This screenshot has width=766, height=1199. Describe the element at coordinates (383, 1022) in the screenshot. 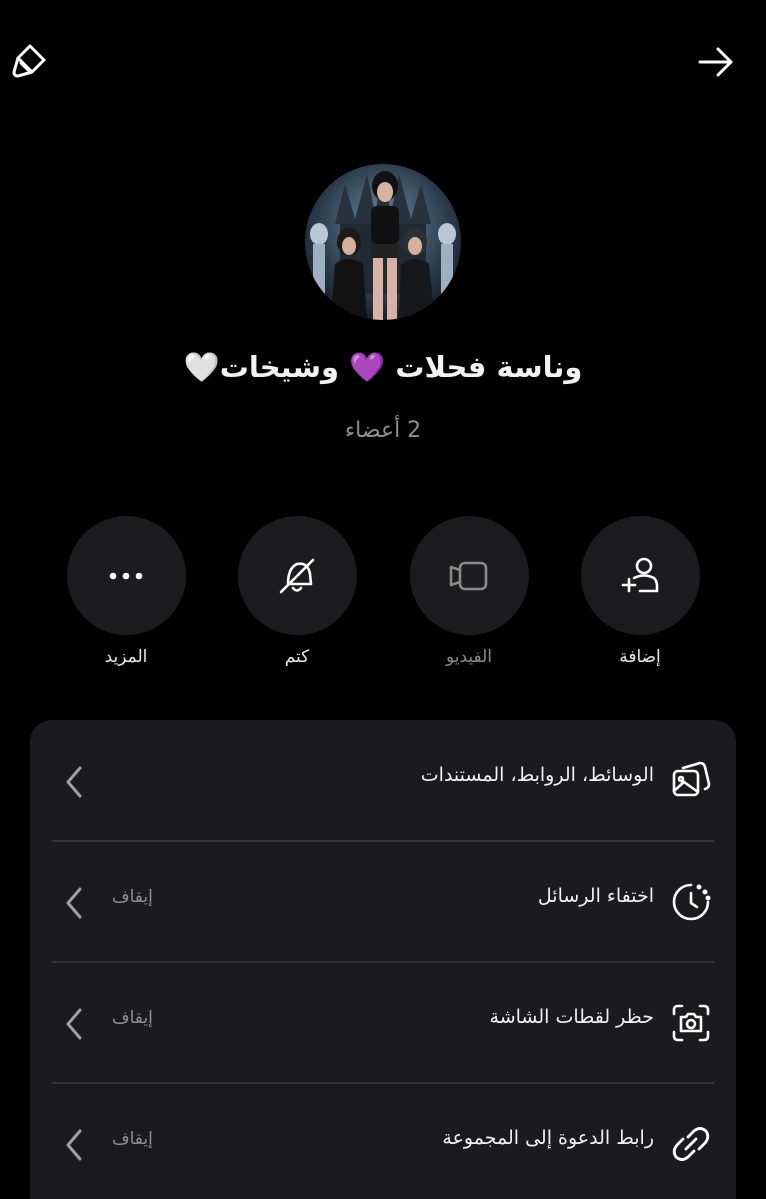

I see `row-block-screenshots: حظر لقطات الشاشة إيقاف` at that location.